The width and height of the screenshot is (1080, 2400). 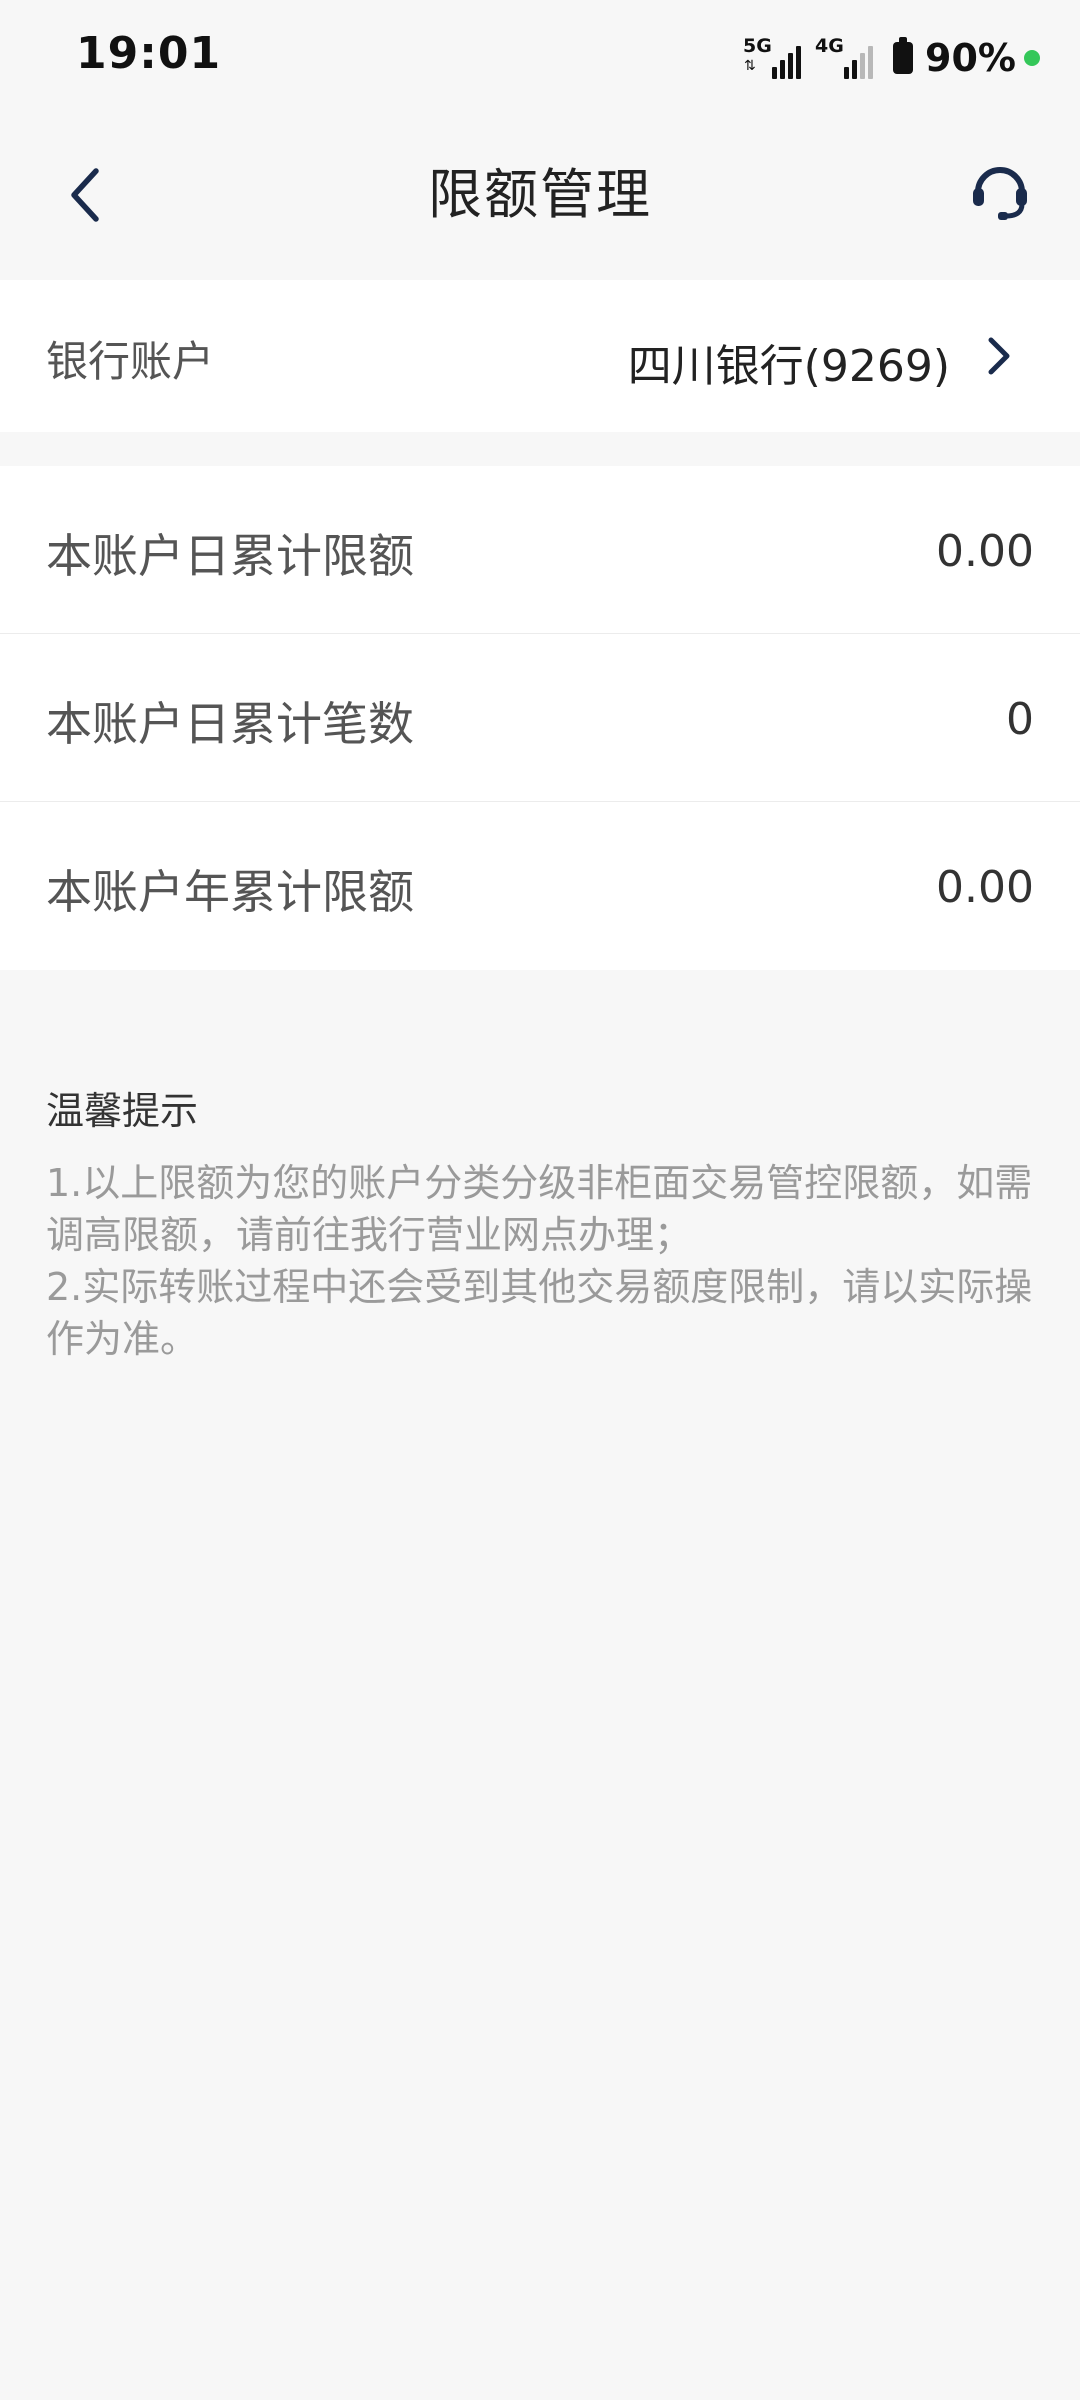 What do you see at coordinates (903, 55) in the screenshot?
I see `battery-icon` at bounding box center [903, 55].